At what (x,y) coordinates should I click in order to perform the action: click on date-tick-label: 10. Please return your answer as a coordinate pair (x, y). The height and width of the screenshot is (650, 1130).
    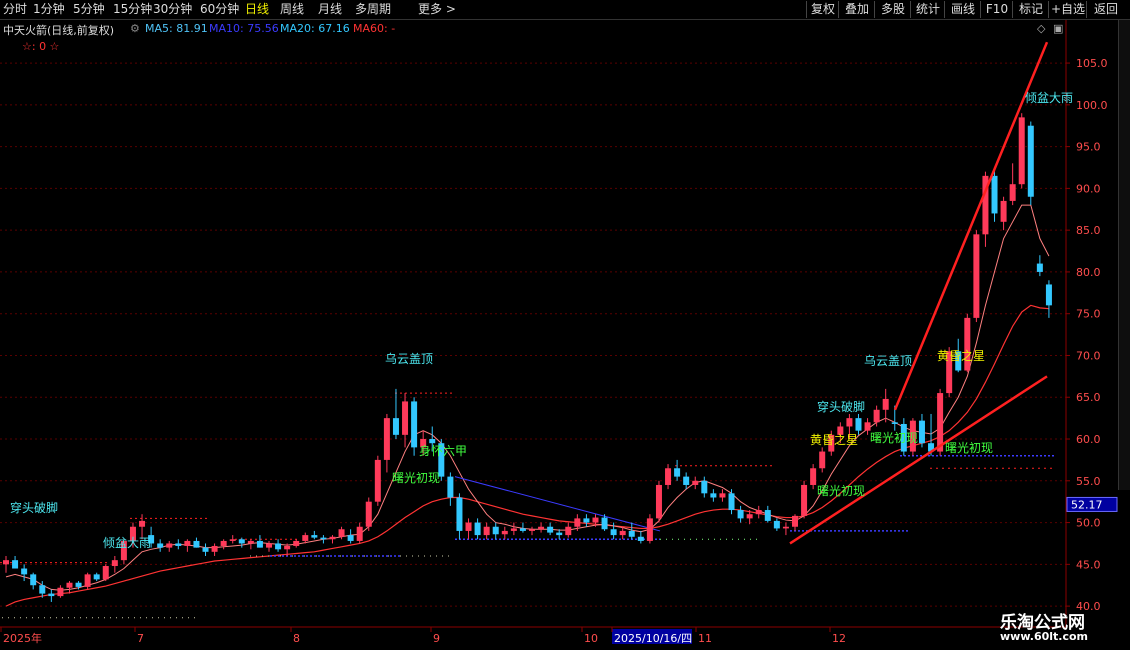
    Looking at the image, I should click on (591, 638).